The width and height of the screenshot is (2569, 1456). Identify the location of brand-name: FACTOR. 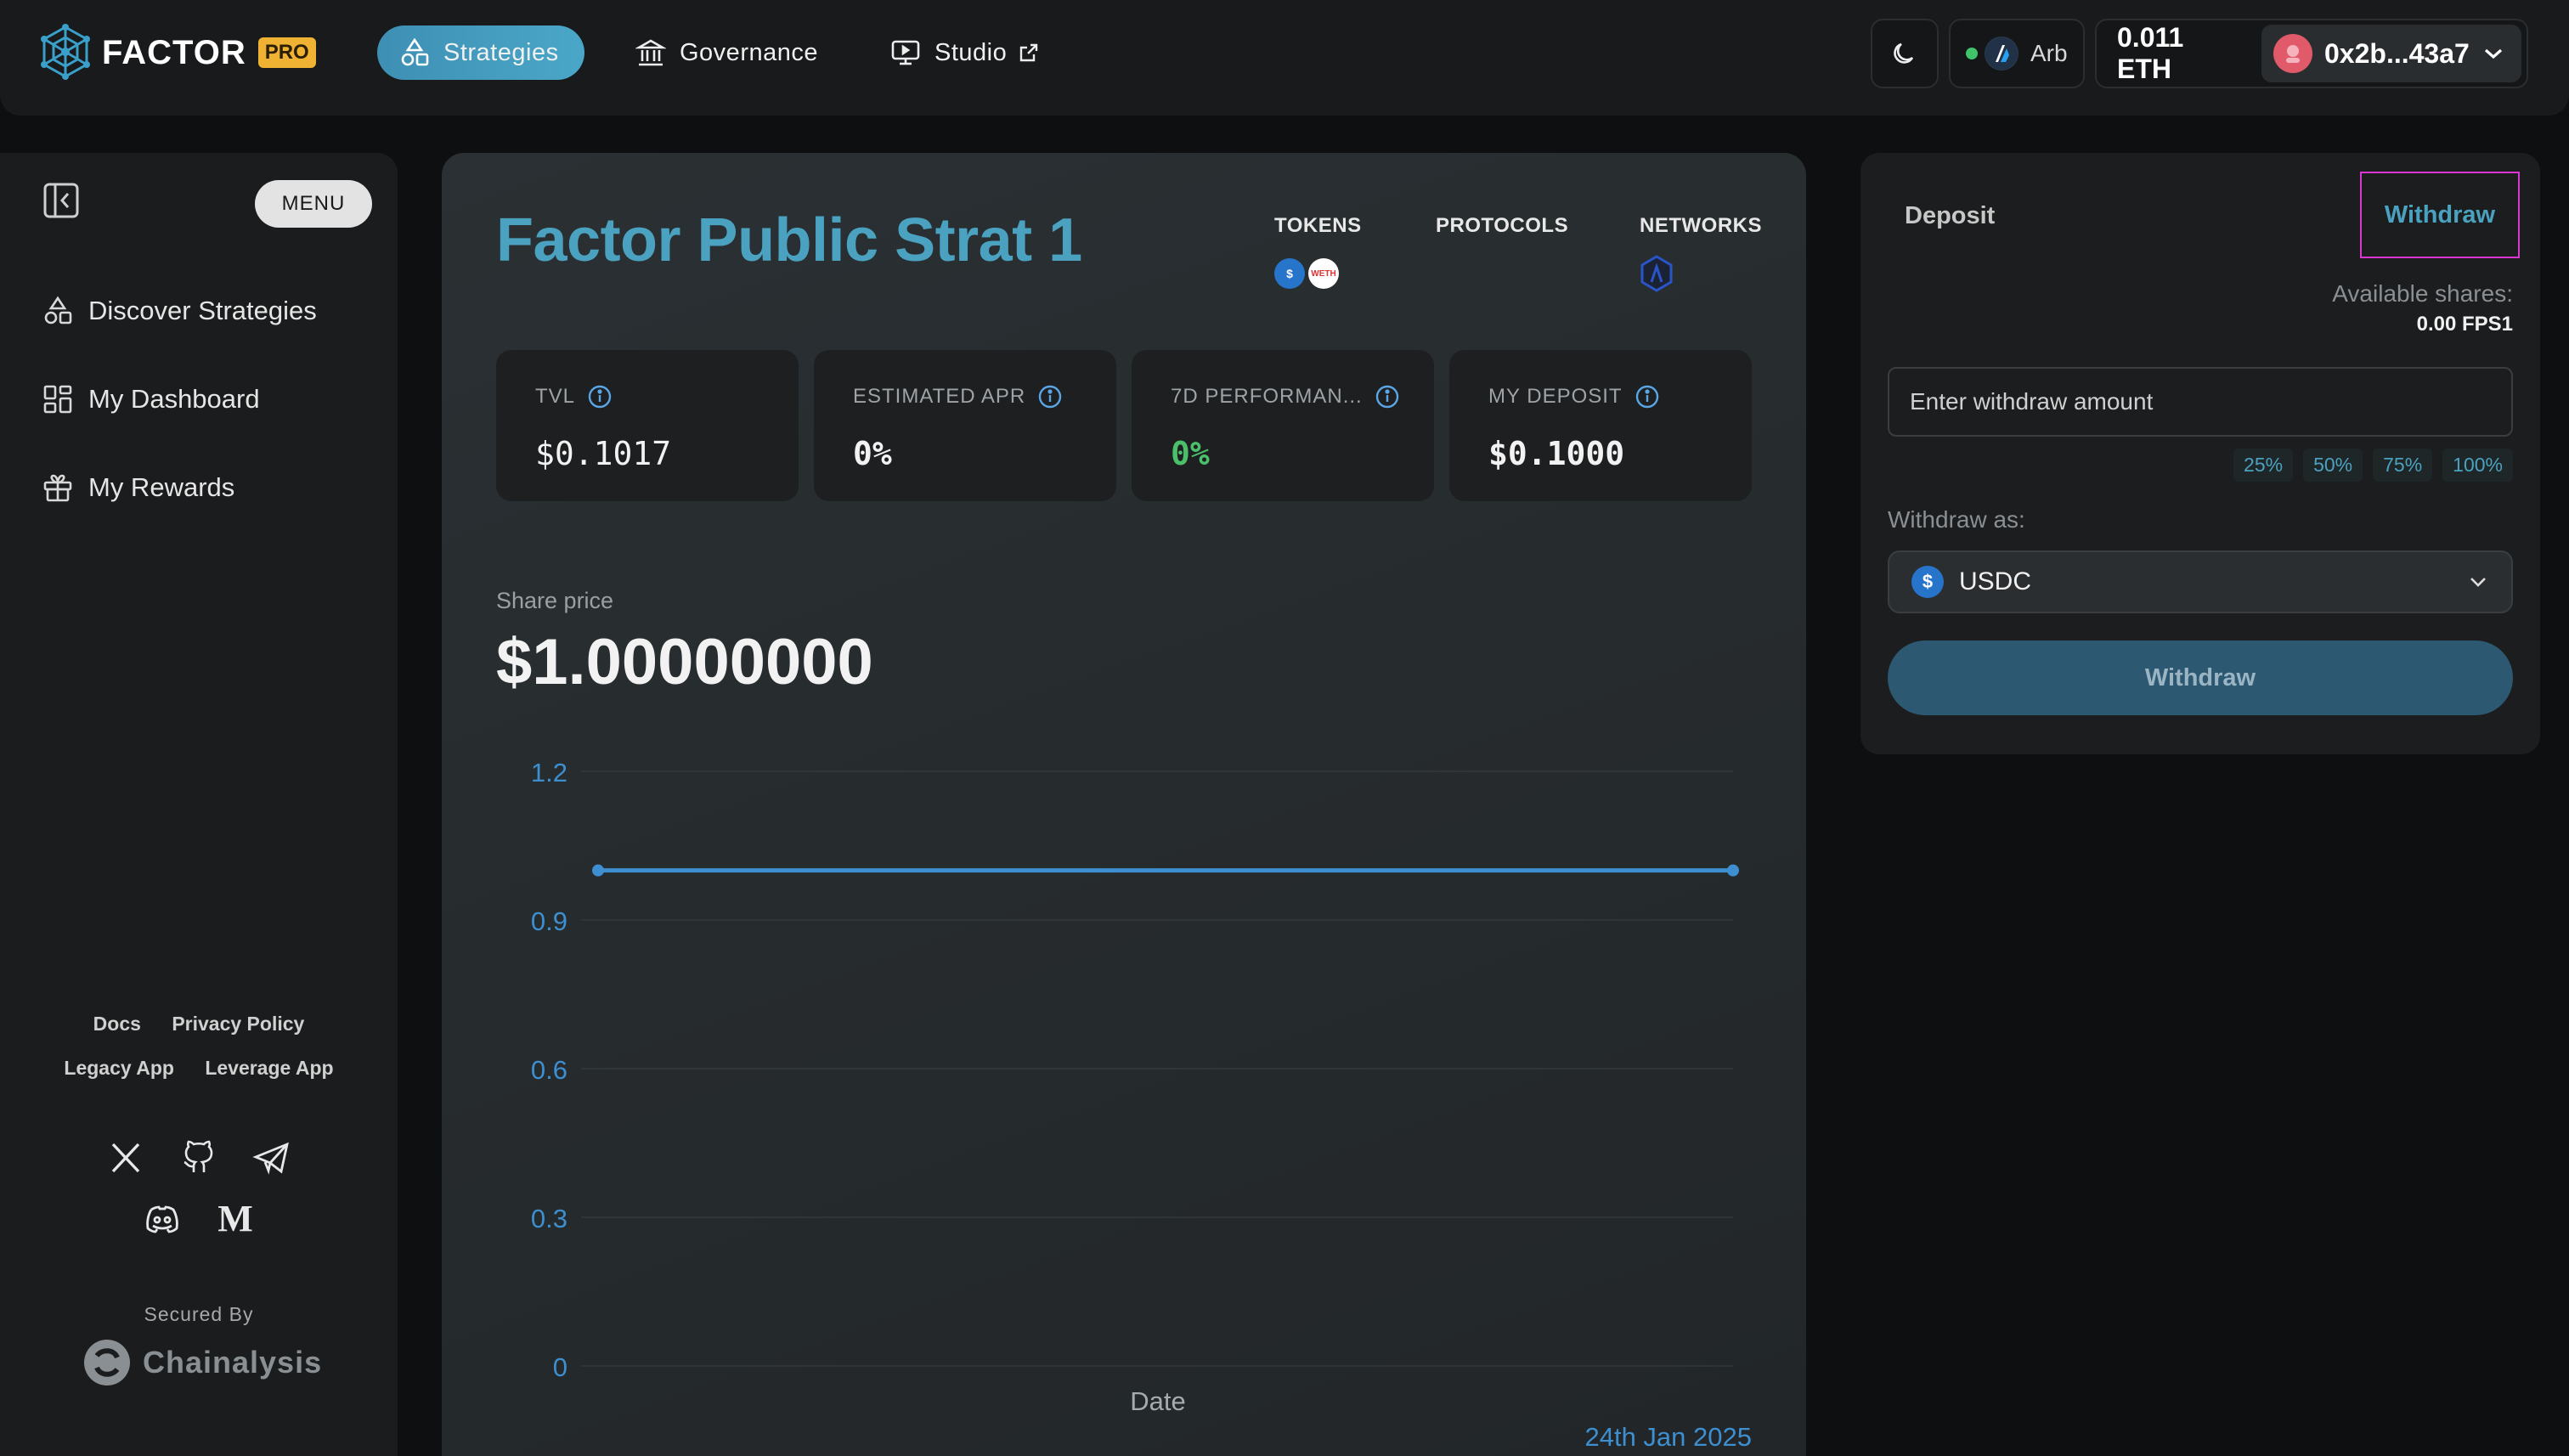
(174, 52).